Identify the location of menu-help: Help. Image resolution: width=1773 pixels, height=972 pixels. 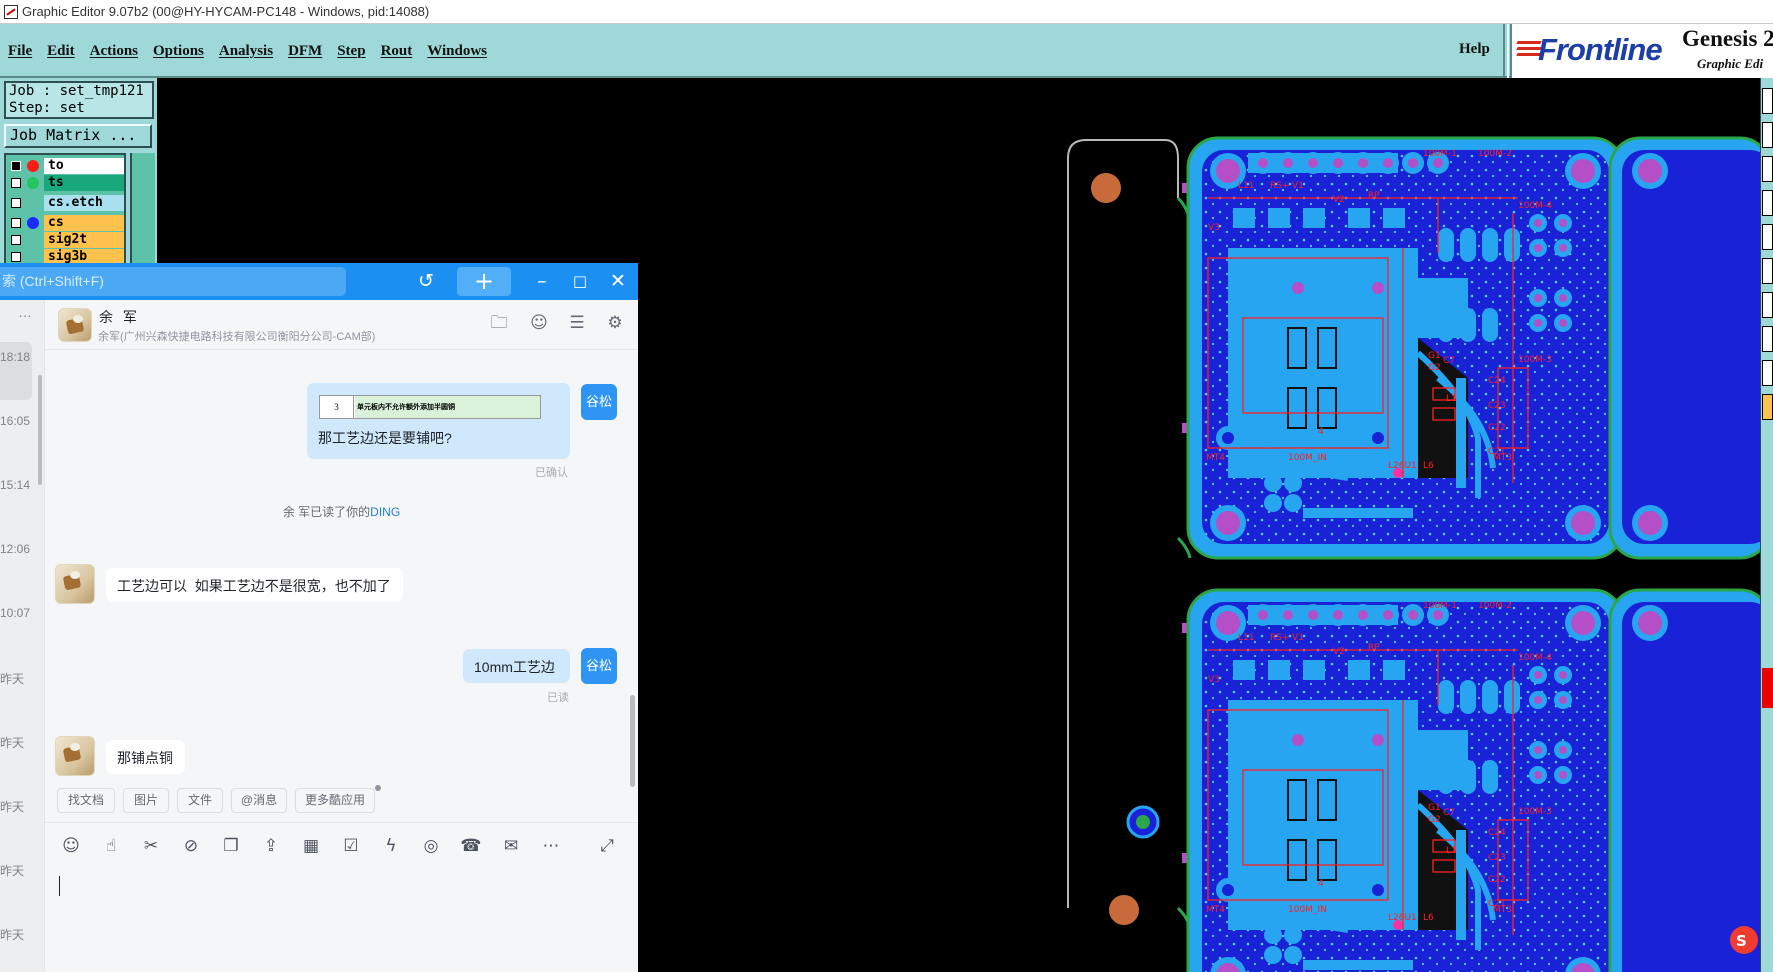
(1474, 49).